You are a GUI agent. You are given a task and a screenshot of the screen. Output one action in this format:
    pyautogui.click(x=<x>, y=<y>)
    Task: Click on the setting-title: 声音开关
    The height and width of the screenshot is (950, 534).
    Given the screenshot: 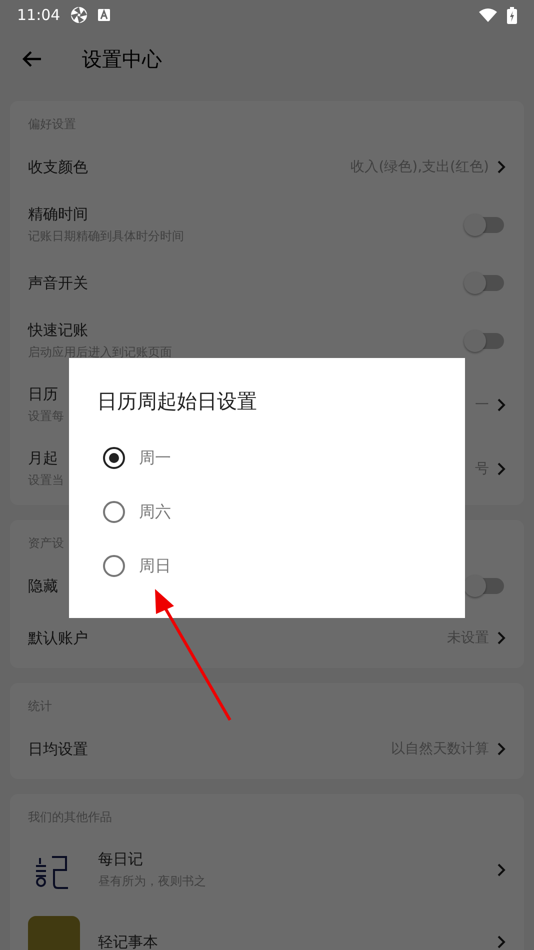 What is the action you would take?
    pyautogui.click(x=58, y=283)
    